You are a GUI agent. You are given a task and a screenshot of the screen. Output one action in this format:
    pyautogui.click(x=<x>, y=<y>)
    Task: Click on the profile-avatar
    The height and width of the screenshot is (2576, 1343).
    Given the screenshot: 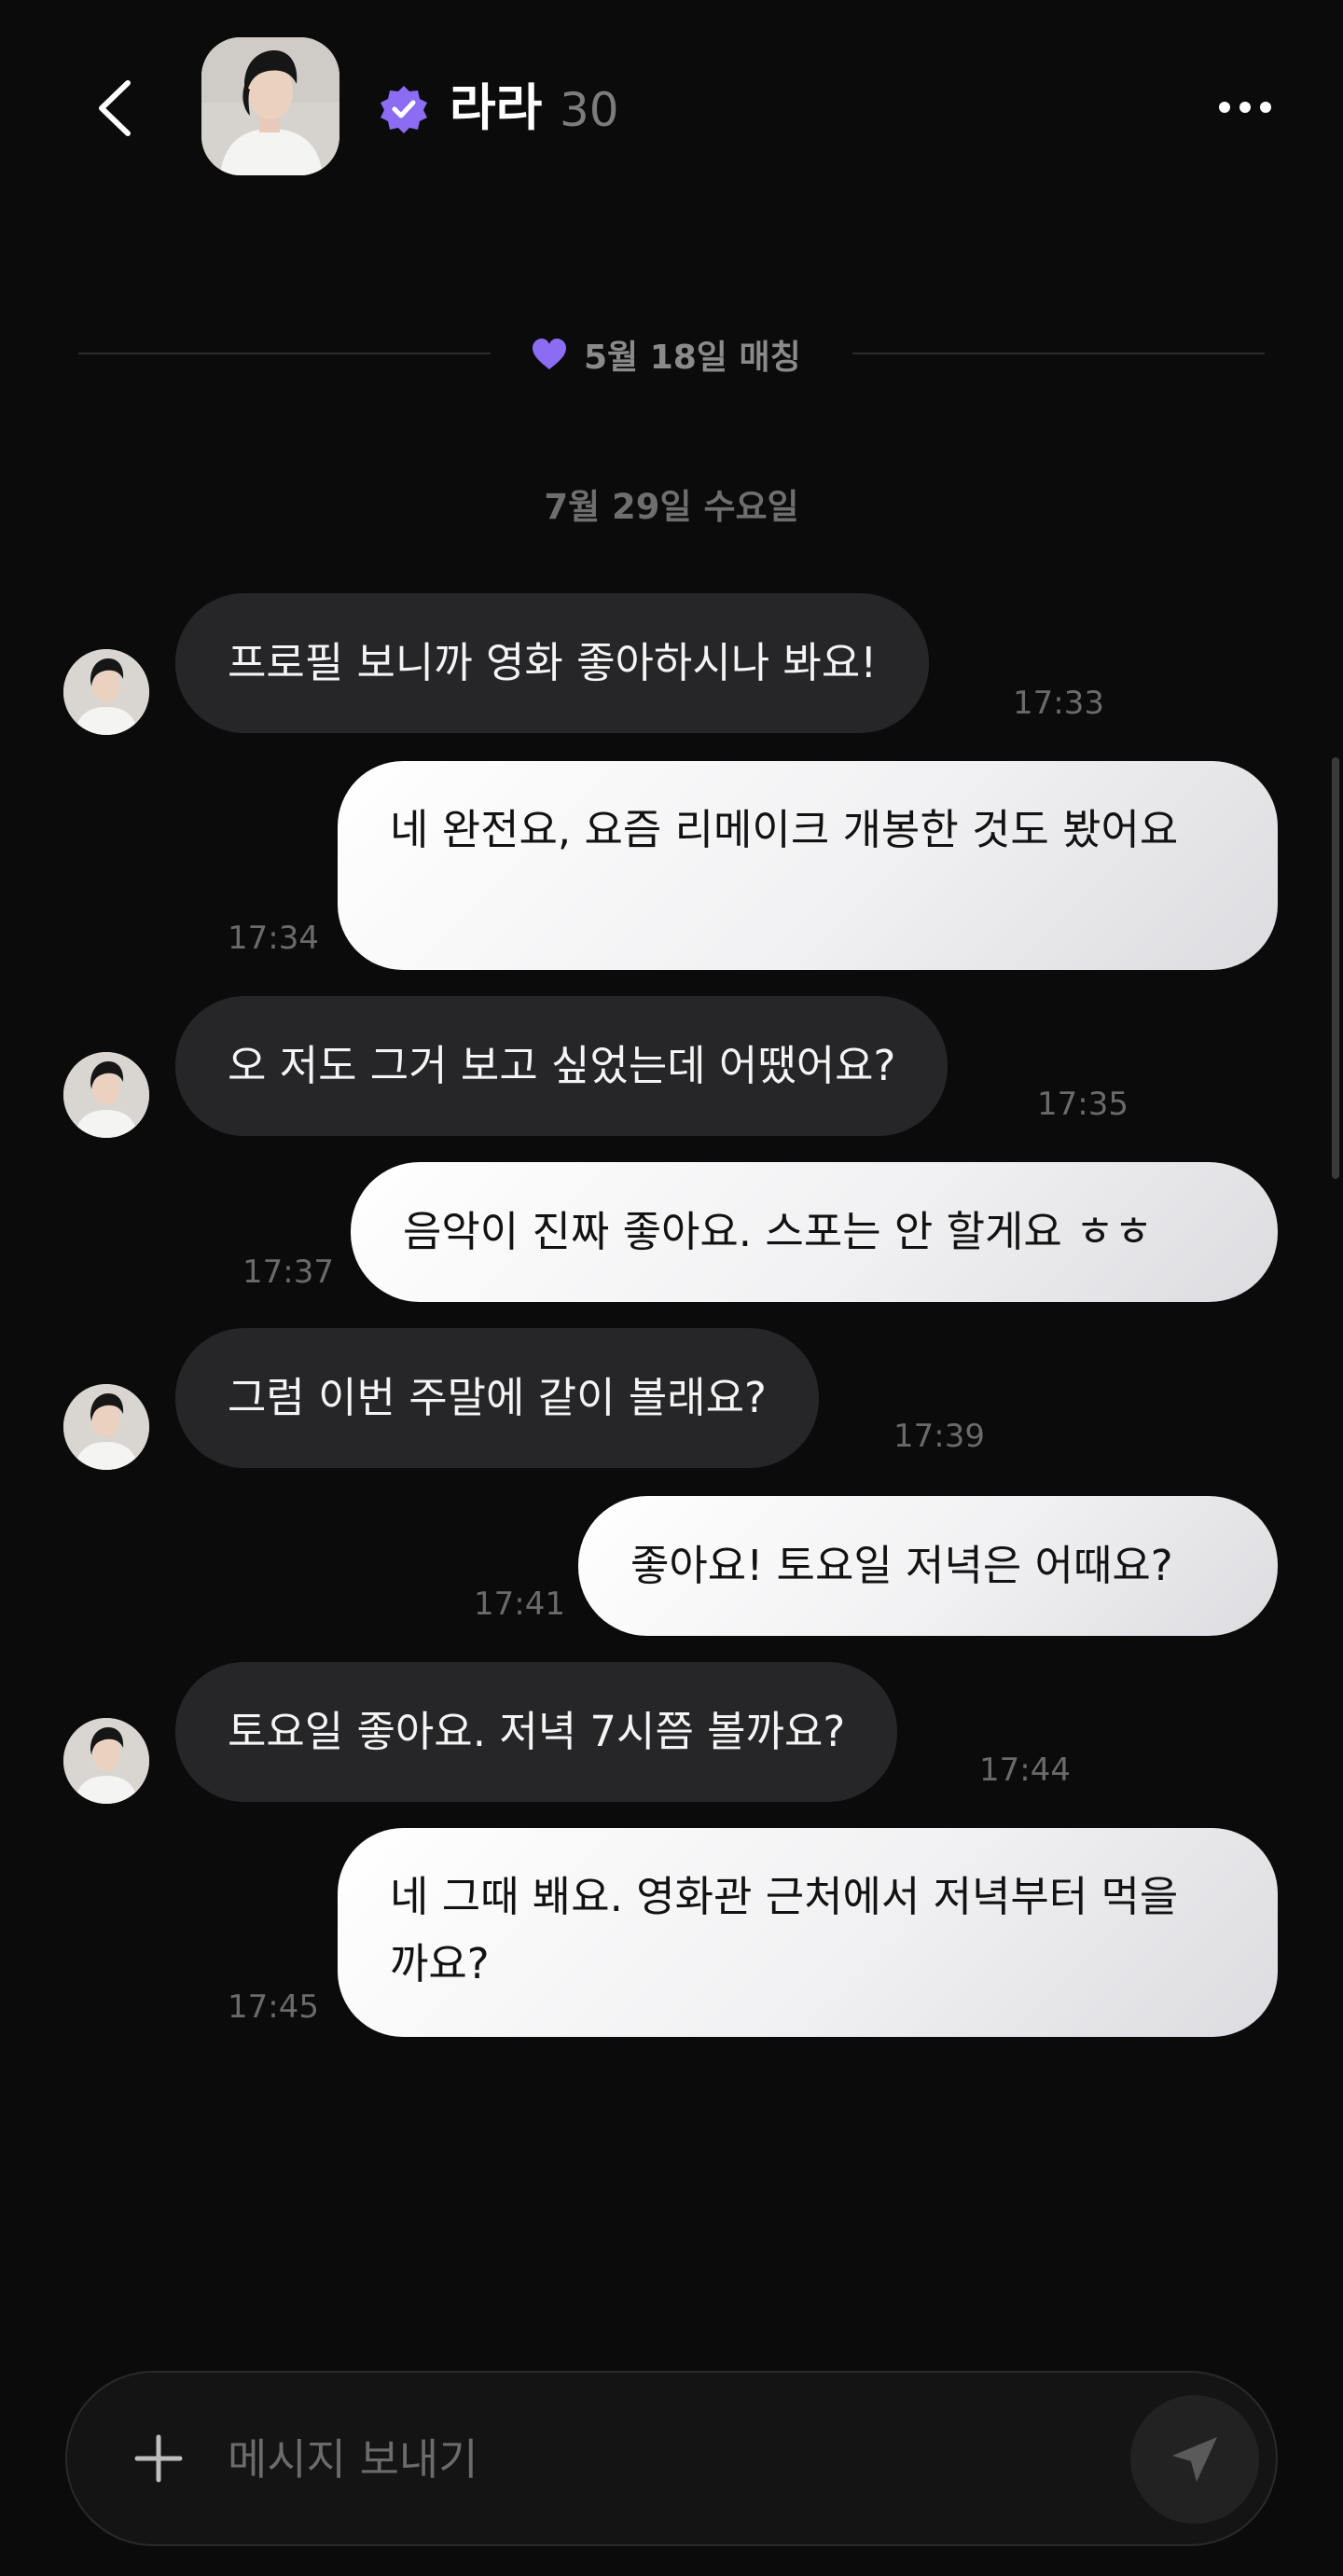 What is the action you would take?
    pyautogui.click(x=270, y=106)
    